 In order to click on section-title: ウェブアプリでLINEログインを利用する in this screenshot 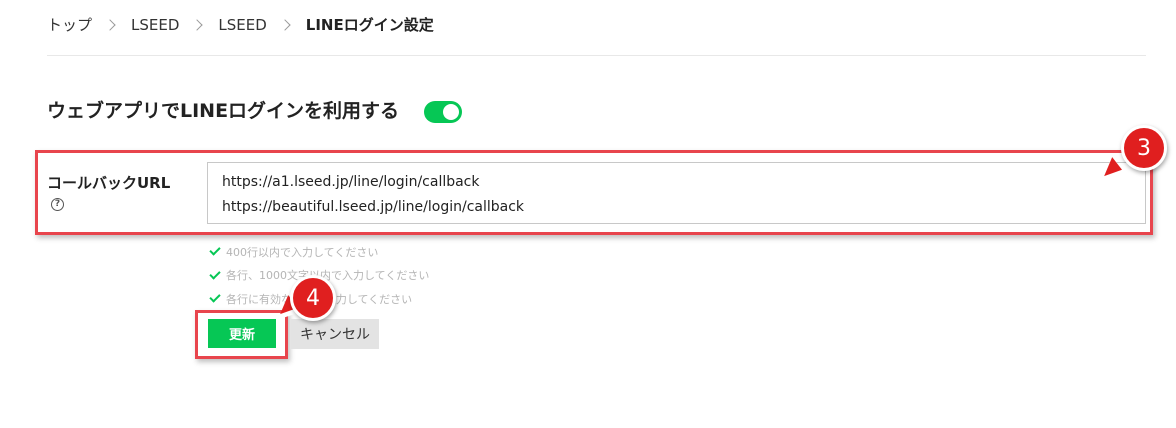, I will do `click(223, 111)`.